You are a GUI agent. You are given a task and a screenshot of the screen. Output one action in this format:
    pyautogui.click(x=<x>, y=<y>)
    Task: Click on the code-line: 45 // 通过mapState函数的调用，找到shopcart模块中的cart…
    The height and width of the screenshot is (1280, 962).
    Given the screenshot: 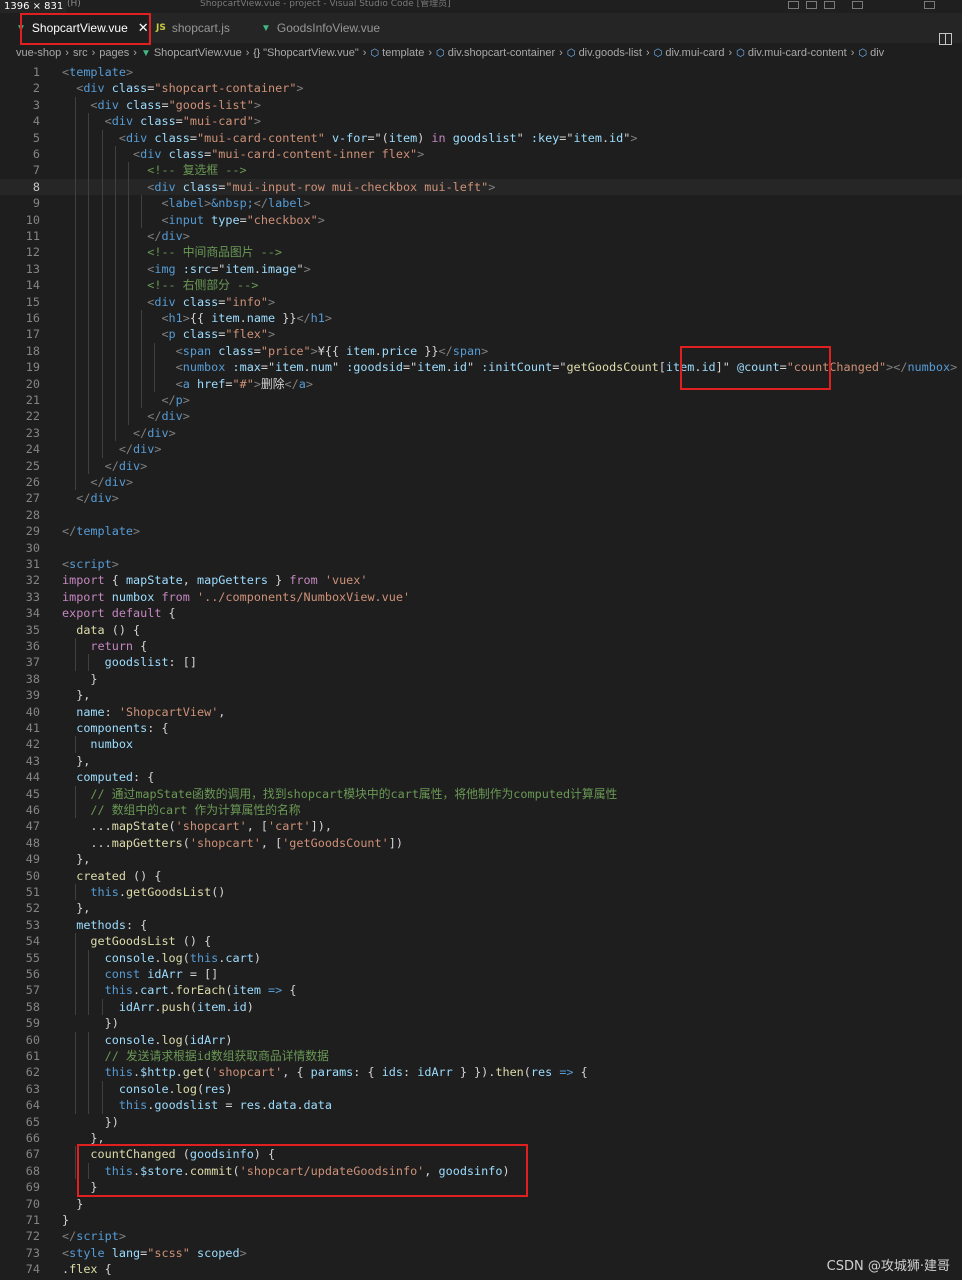 What is the action you would take?
    pyautogui.click(x=481, y=793)
    